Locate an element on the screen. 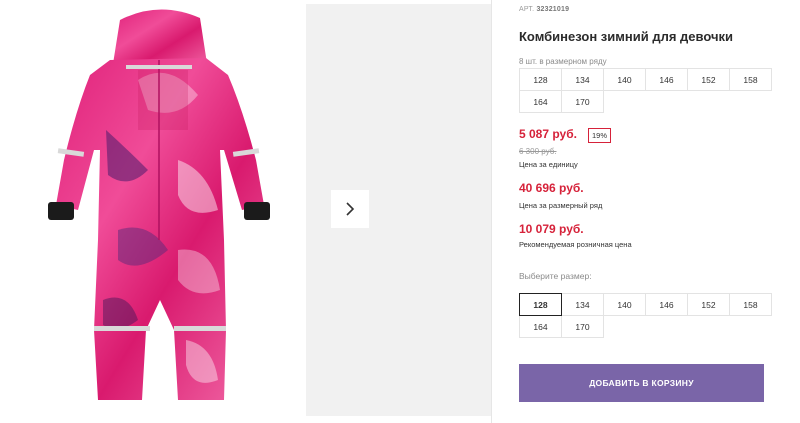  size-option: 152 is located at coordinates (708, 304).